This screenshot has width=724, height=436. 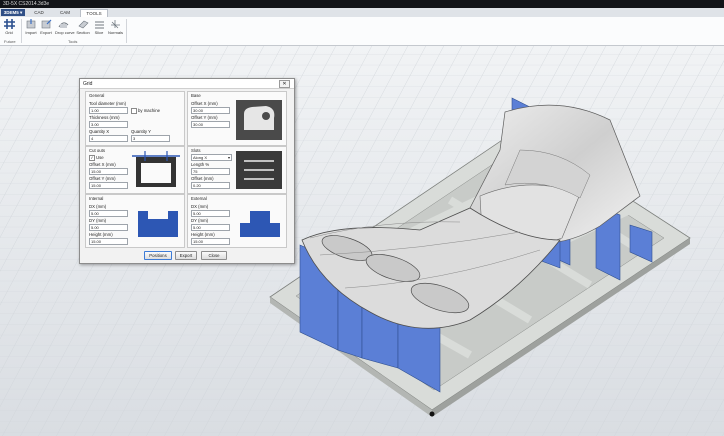 What do you see at coordinates (259, 170) in the screenshot?
I see `slots-preview-image` at bounding box center [259, 170].